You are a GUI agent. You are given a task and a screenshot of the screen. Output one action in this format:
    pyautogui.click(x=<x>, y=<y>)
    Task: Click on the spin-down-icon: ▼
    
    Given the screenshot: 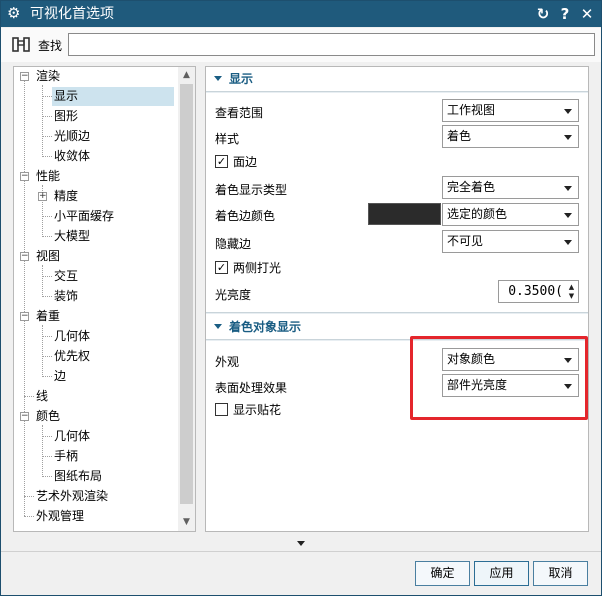 What is the action you would take?
    pyautogui.click(x=571, y=296)
    